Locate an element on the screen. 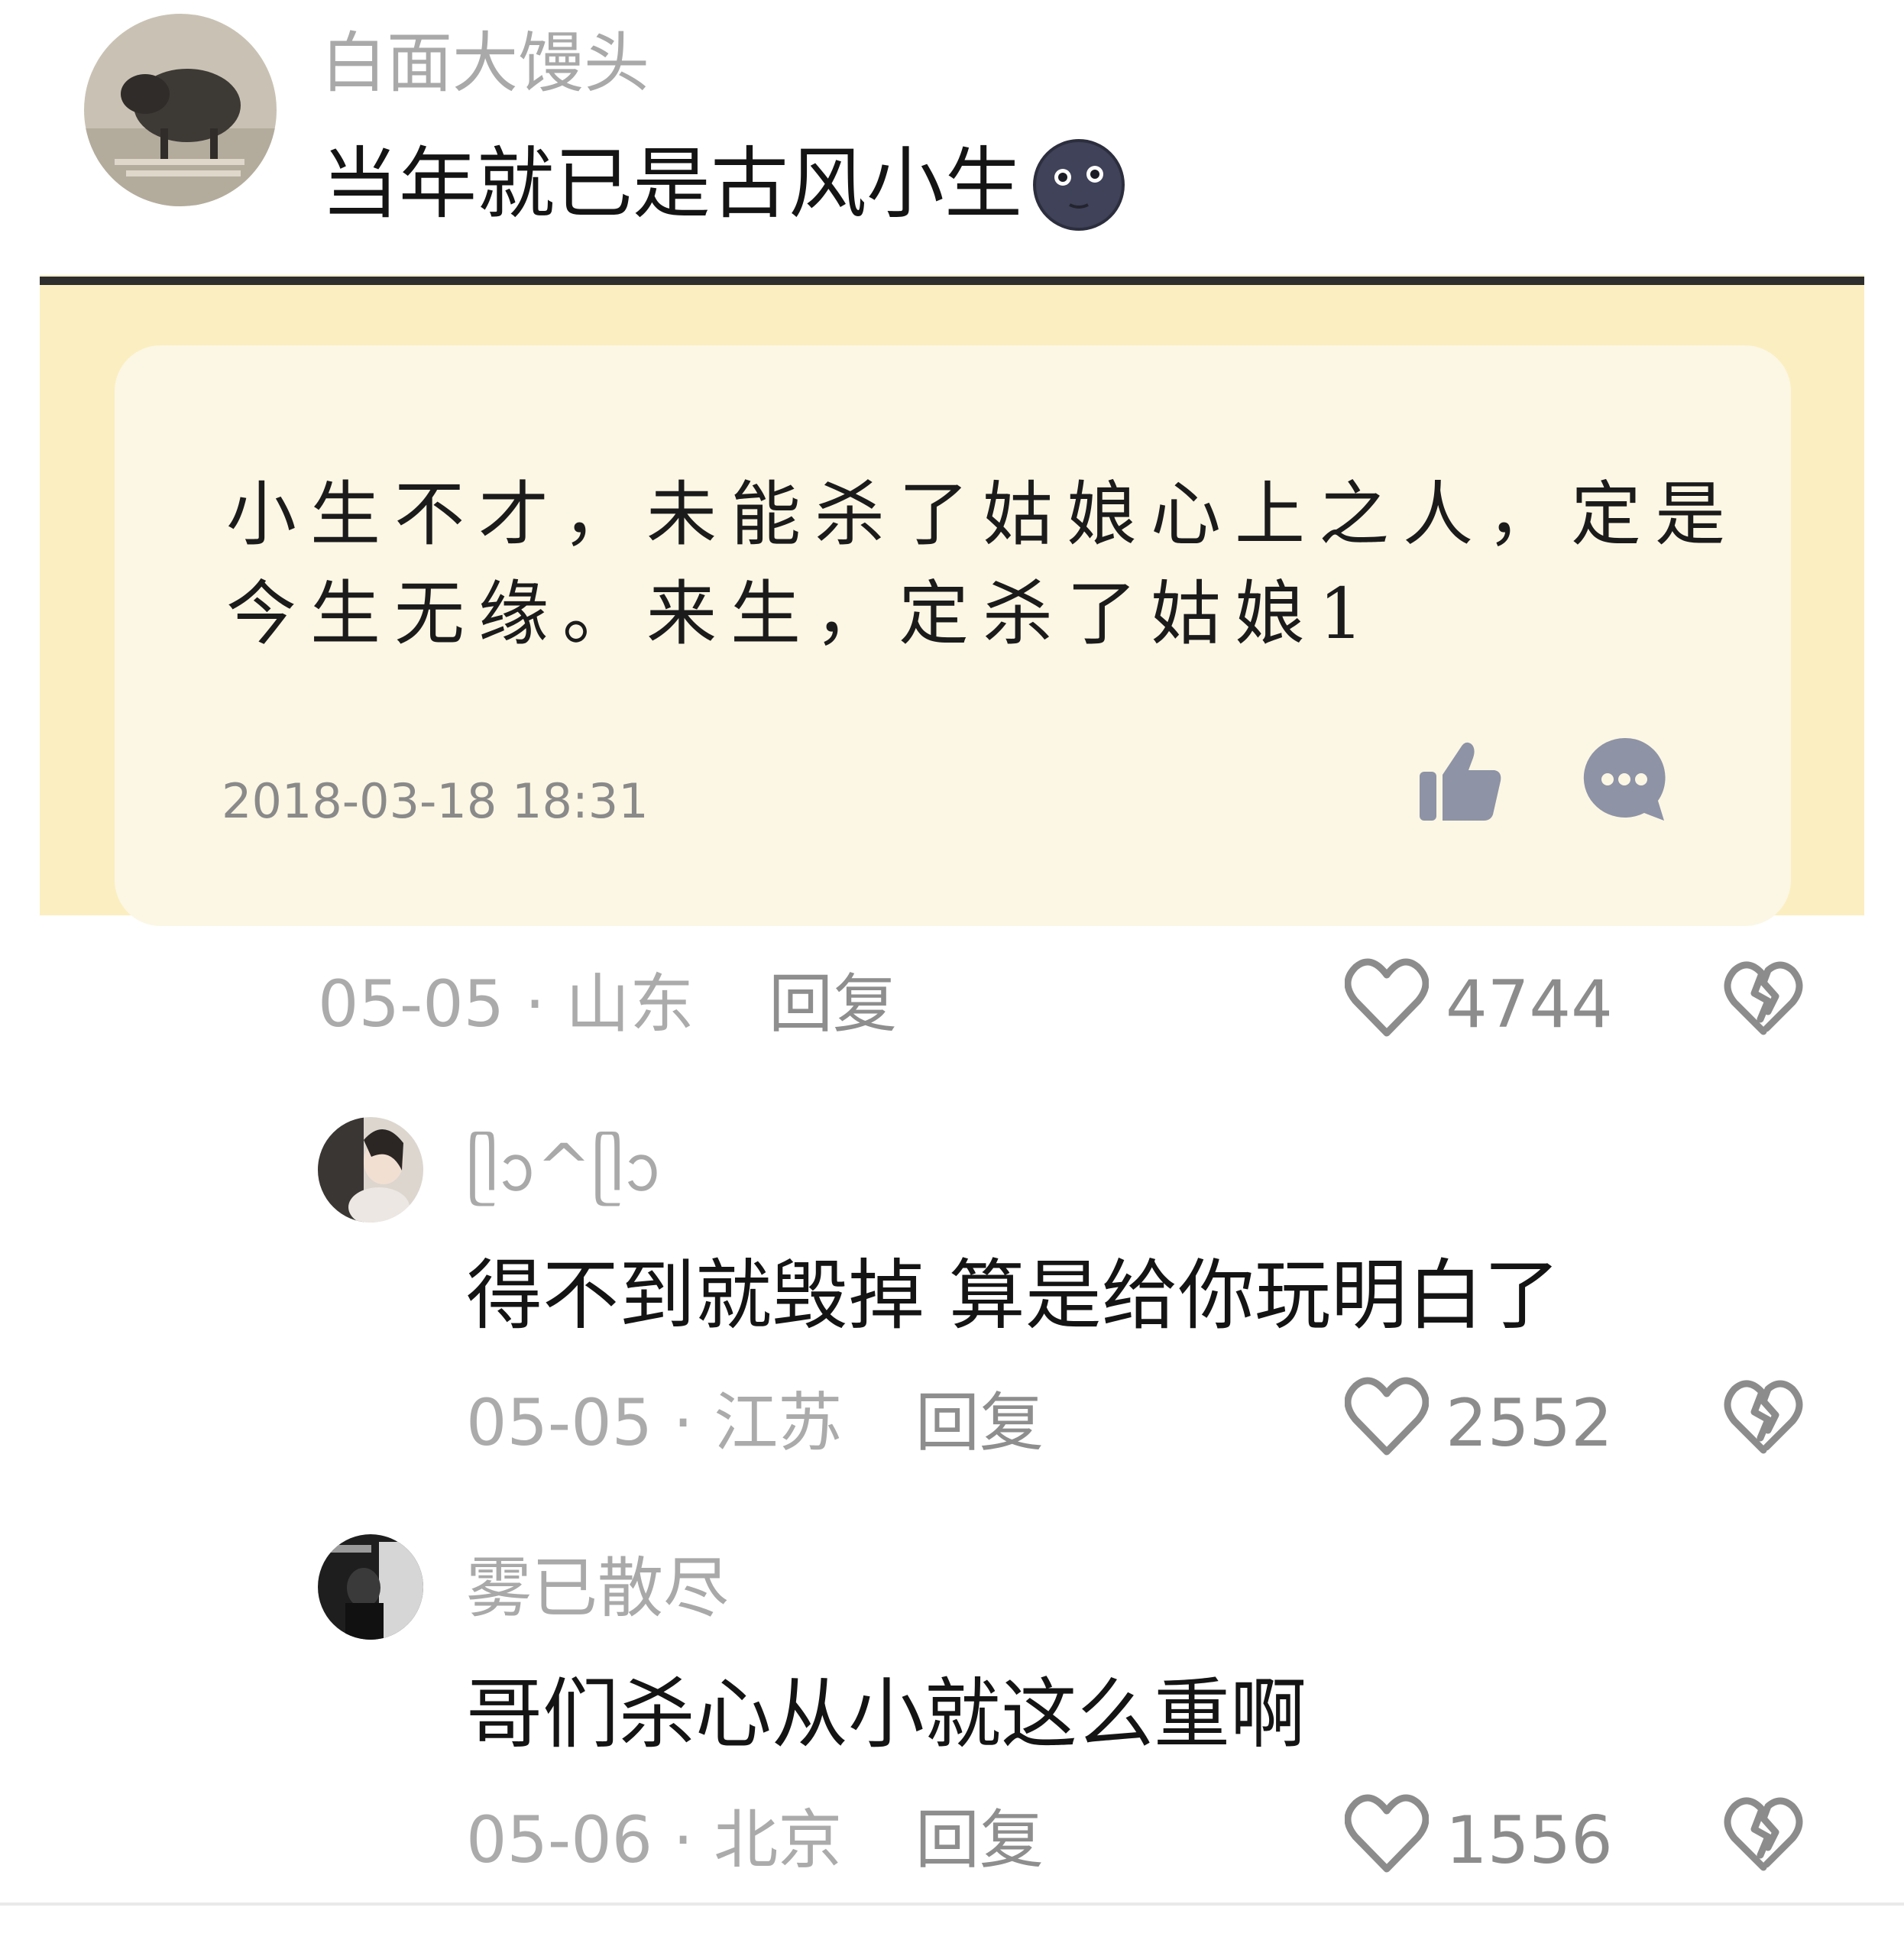 This screenshot has height=1956, width=1904. chat-bubble-icon is located at coordinates (1624, 779).